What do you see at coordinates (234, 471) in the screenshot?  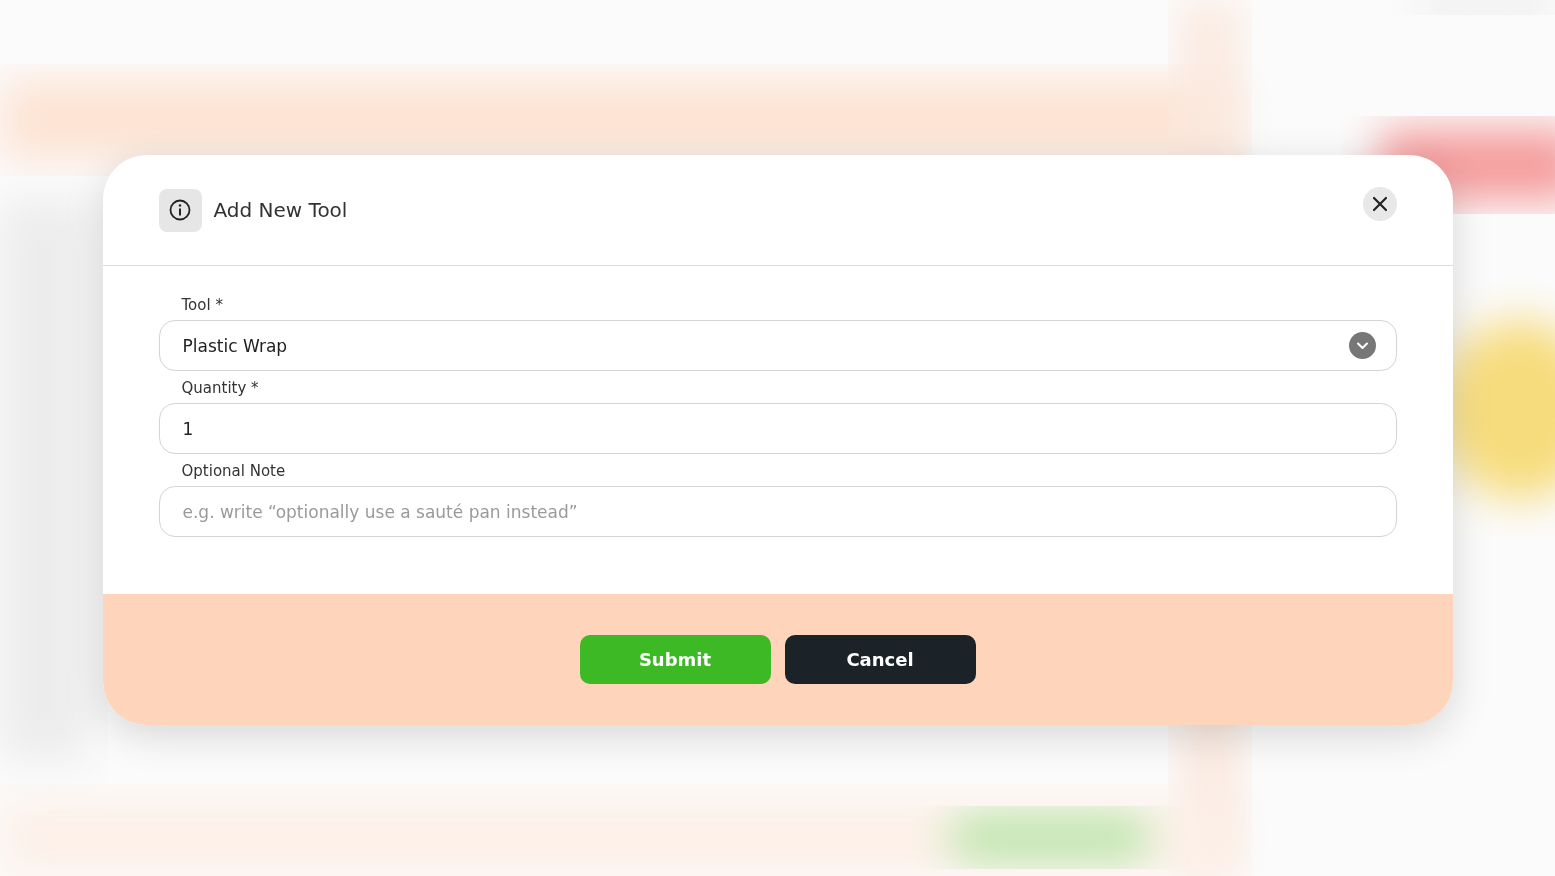 I see `field-label: Optional Note` at bounding box center [234, 471].